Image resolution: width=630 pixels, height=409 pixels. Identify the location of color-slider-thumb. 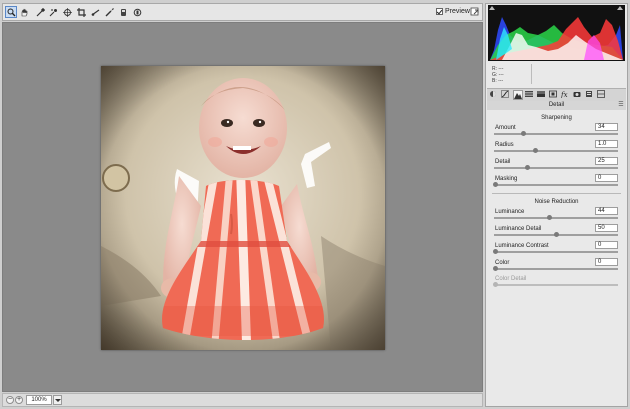
(495, 268).